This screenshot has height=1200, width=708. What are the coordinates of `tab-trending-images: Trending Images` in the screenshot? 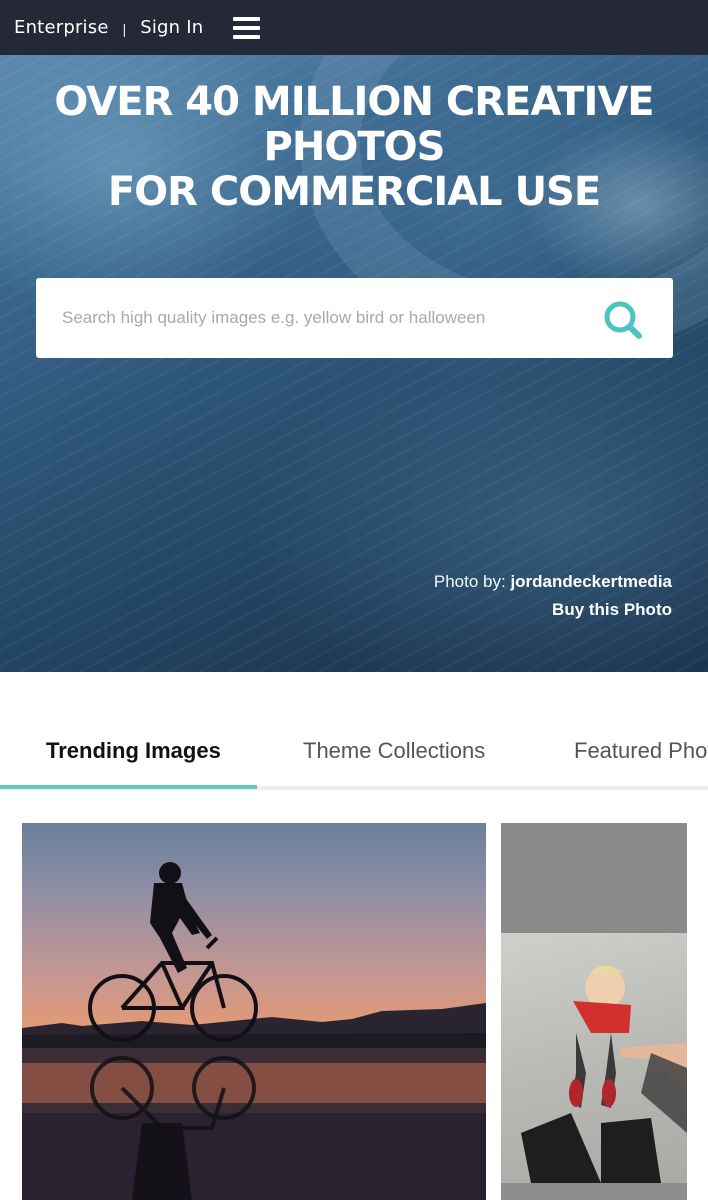 It's located at (133, 751).